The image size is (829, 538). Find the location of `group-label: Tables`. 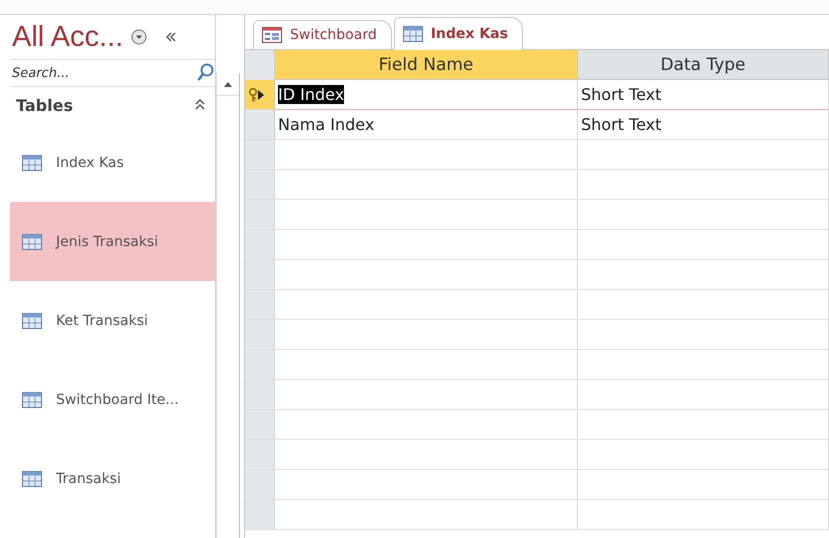

group-label: Tables is located at coordinates (44, 105).